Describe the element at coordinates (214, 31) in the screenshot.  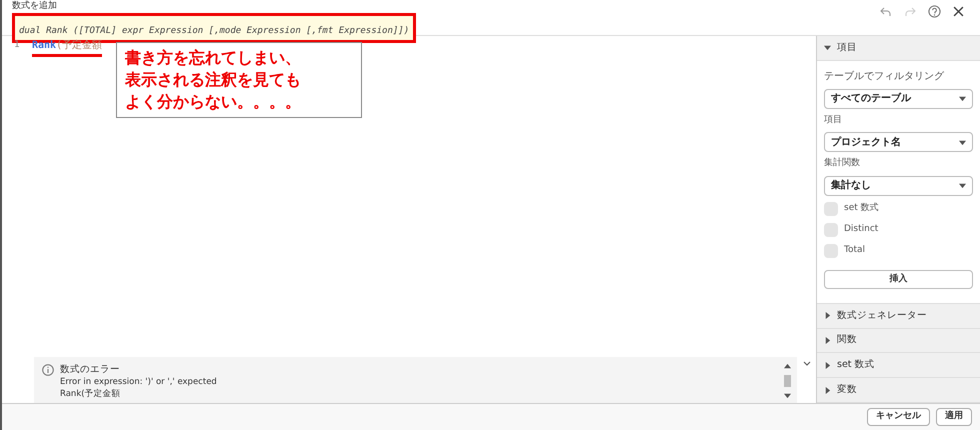
I see `syntax-hint-text: dual Rank ([TOTAL] expr Expression [,mode Expression [,fmt Expression]])` at that location.